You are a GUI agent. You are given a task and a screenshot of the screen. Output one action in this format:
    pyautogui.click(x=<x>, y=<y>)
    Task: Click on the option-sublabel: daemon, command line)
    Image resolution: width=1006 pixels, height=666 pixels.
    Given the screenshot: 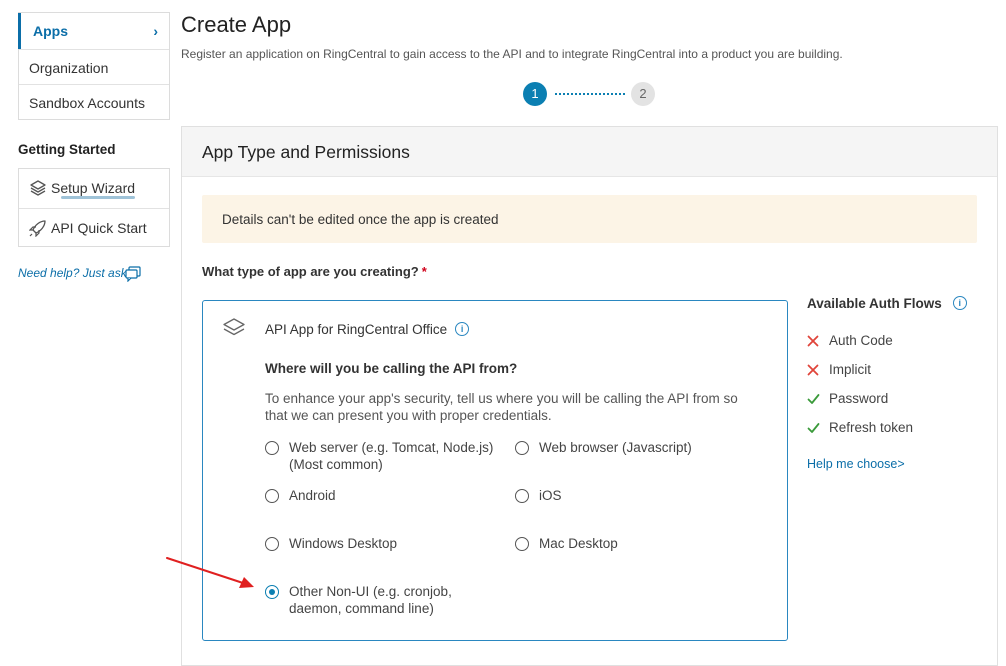 What is the action you would take?
    pyautogui.click(x=361, y=608)
    